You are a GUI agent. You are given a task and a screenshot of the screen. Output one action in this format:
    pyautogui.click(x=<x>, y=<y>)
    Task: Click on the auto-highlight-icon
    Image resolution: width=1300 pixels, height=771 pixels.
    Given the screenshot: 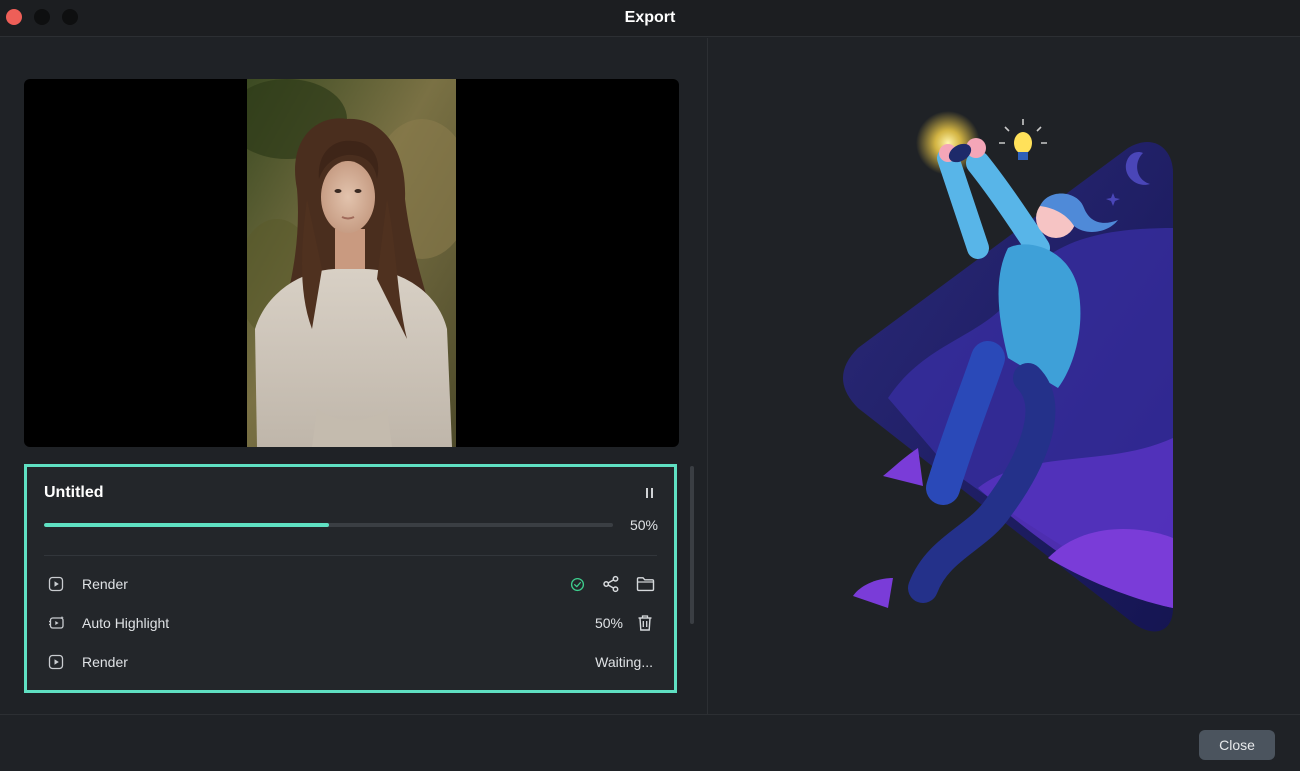 What is the action you would take?
    pyautogui.click(x=59, y=623)
    